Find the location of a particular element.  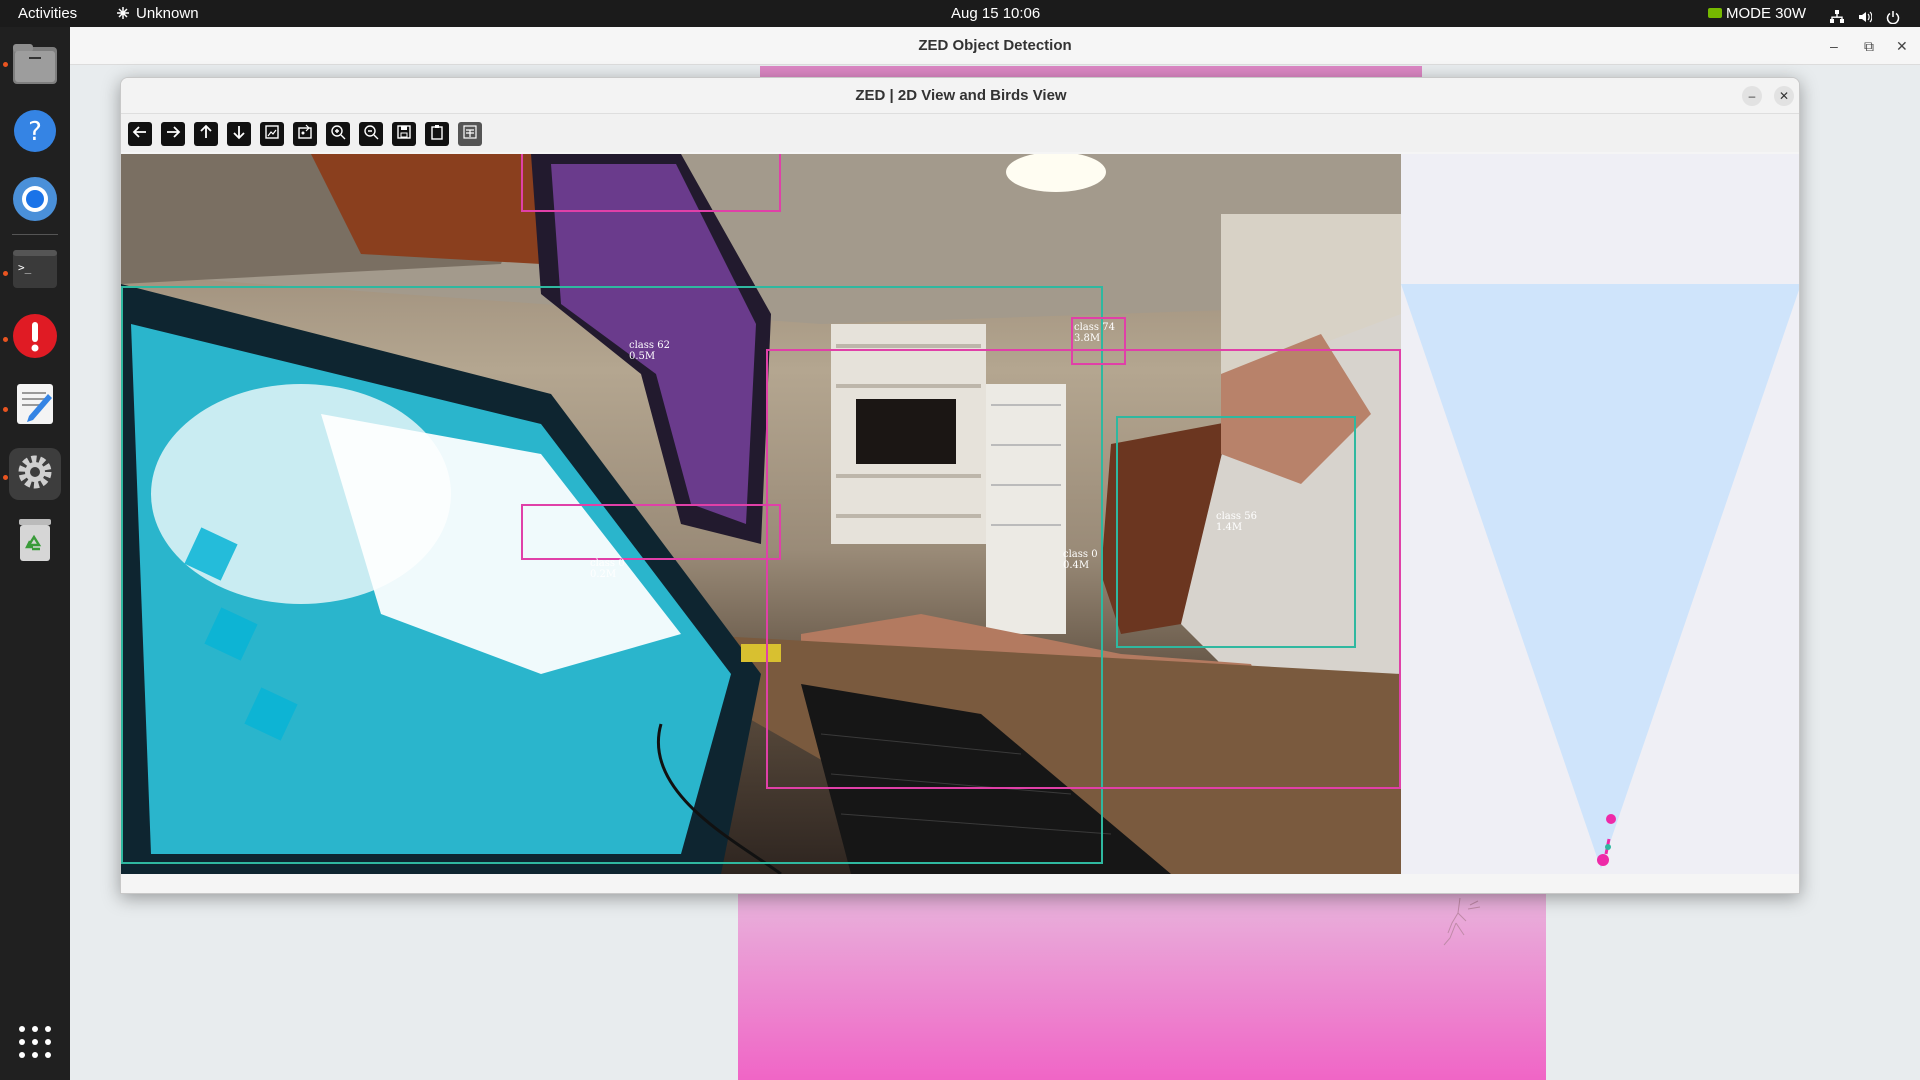

copy-to-clipboard-button is located at coordinates (437, 134).